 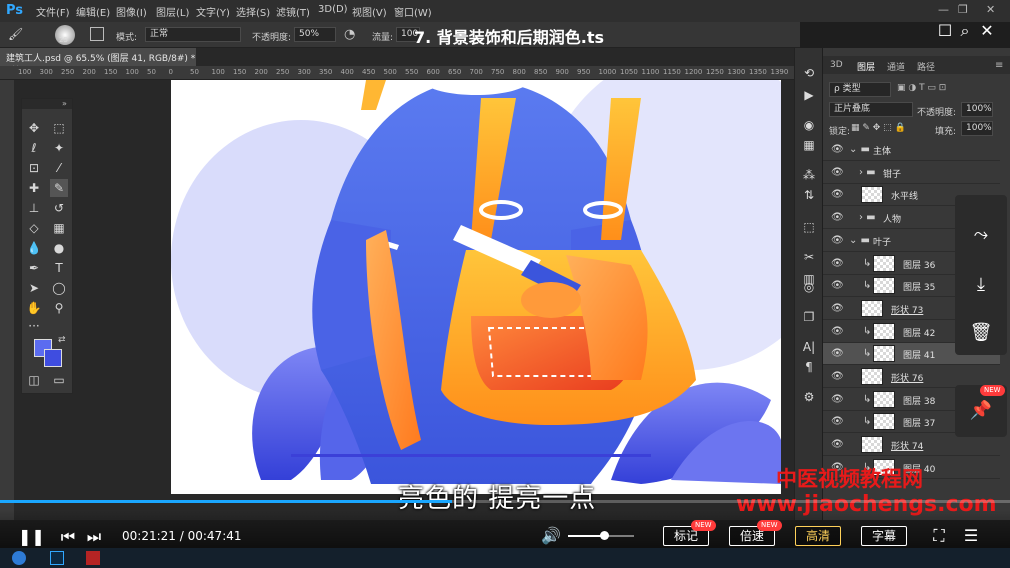 I want to click on fullscreen-icon: ⛶, so click(x=939, y=536).